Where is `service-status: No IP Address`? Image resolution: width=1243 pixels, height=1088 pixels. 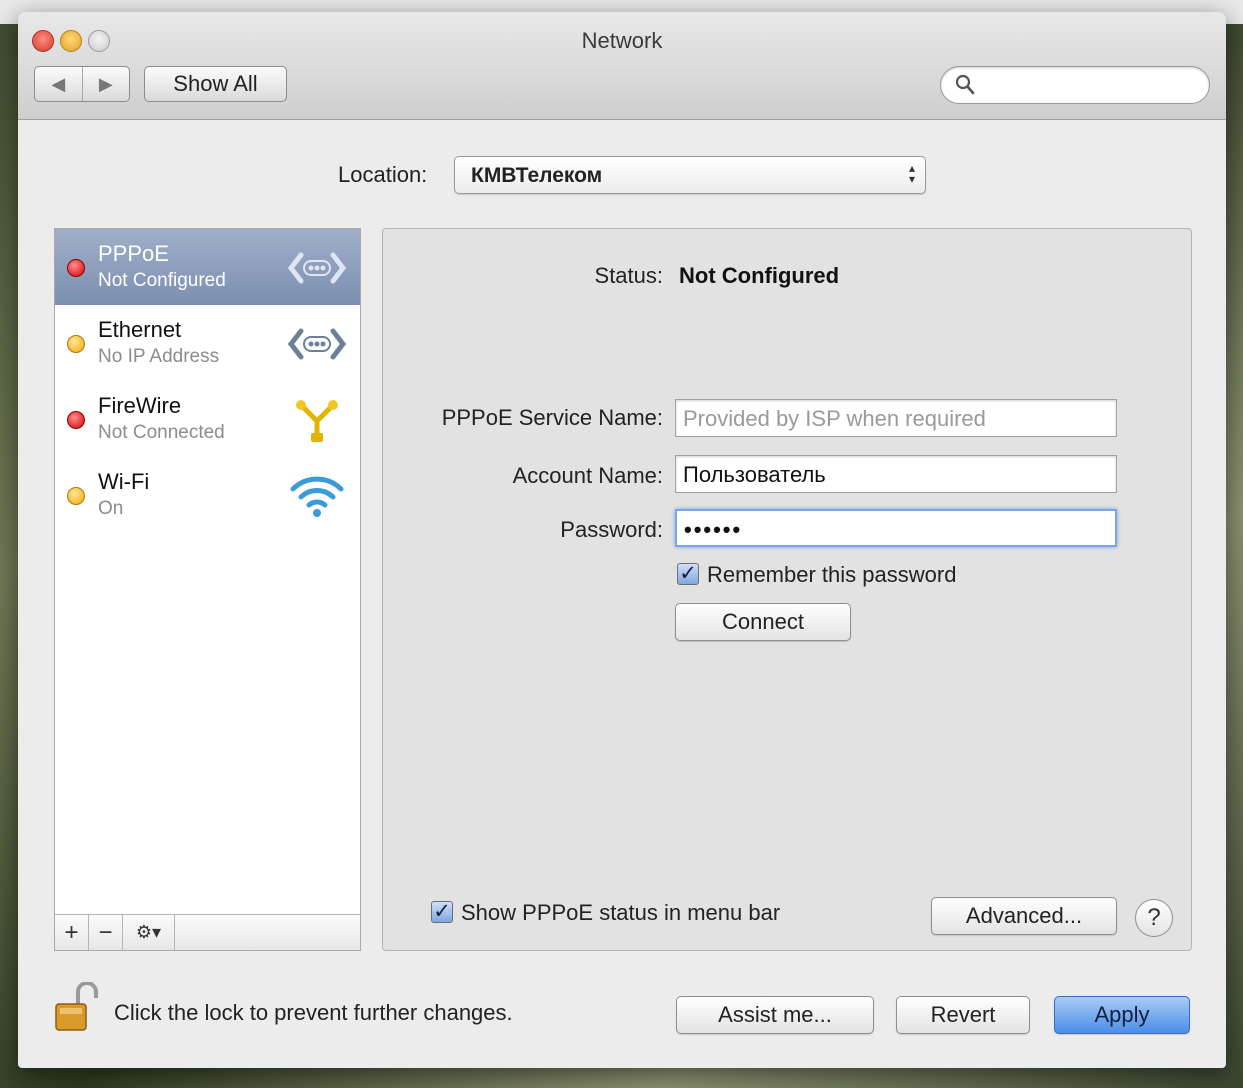
service-status: No IP Address is located at coordinates (159, 356).